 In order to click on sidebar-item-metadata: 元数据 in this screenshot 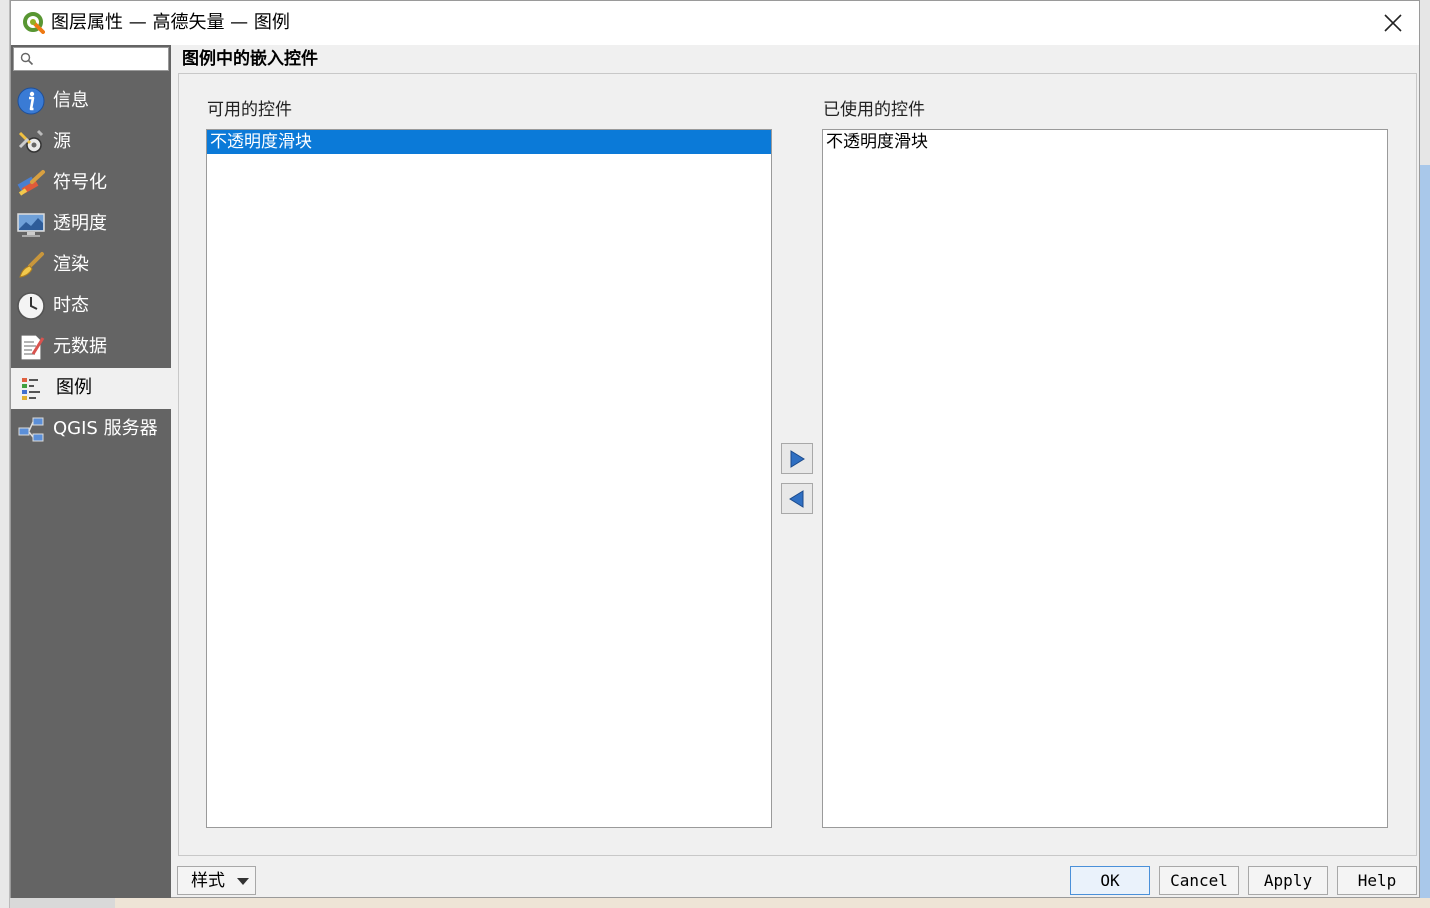, I will do `click(91, 347)`.